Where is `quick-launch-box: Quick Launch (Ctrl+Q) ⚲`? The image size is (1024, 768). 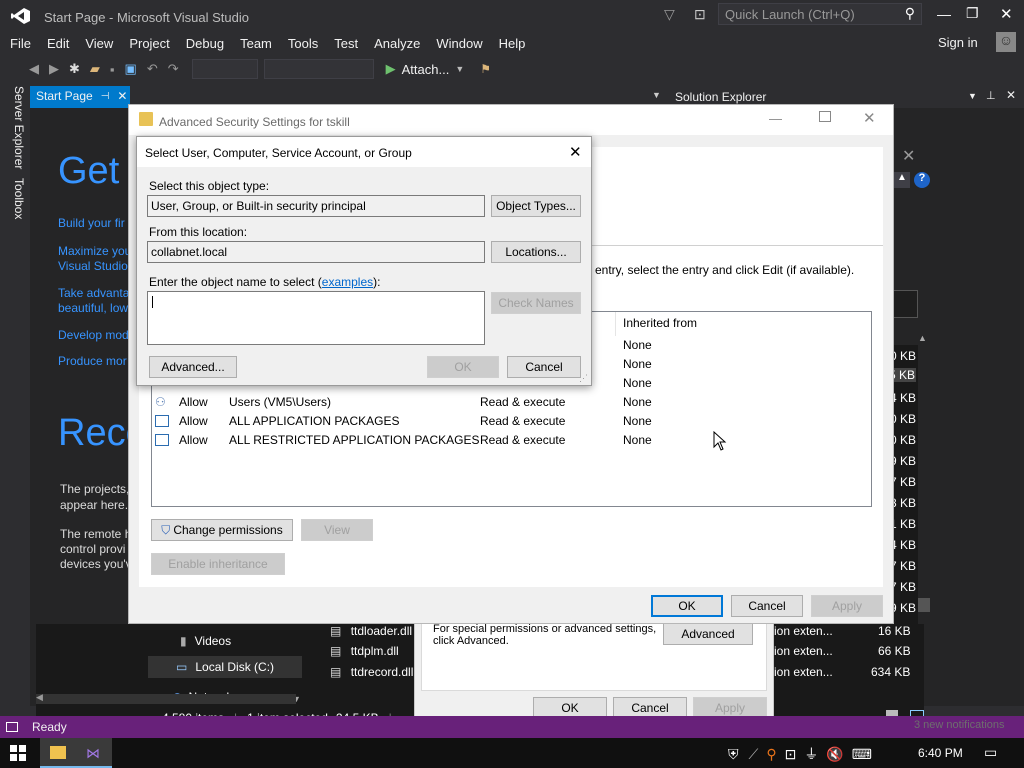 quick-launch-box: Quick Launch (Ctrl+Q) ⚲ is located at coordinates (820, 14).